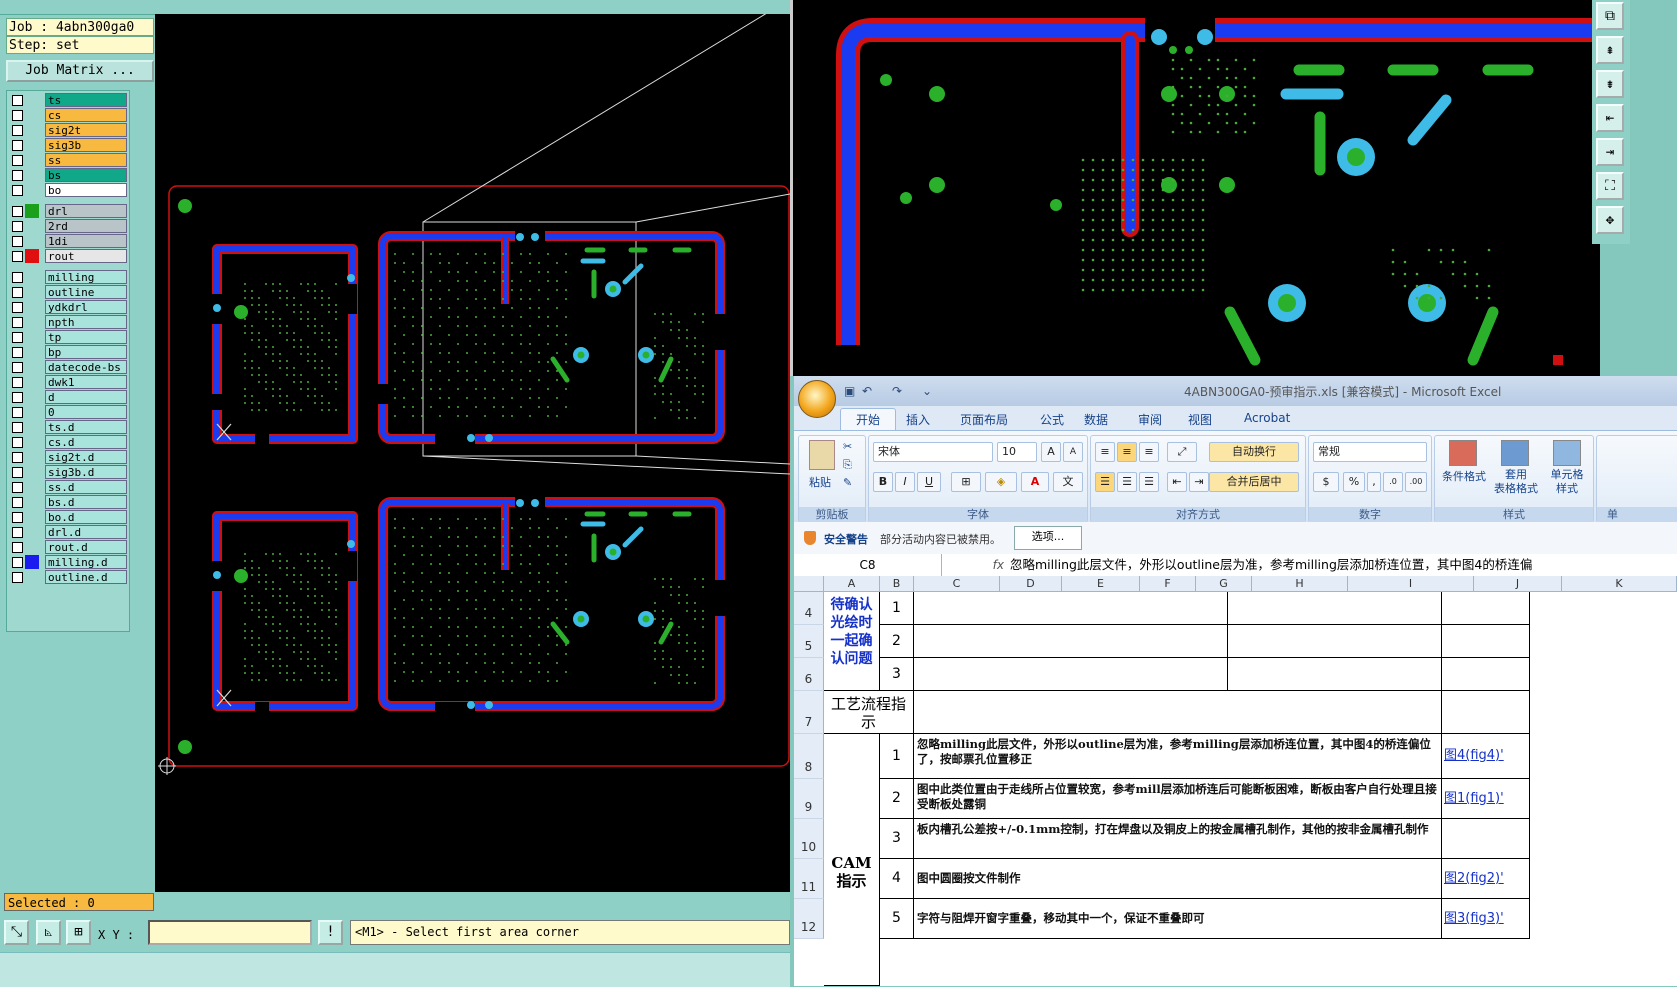 This screenshot has width=1677, height=987. I want to click on layer-name: cs, so click(86, 115).